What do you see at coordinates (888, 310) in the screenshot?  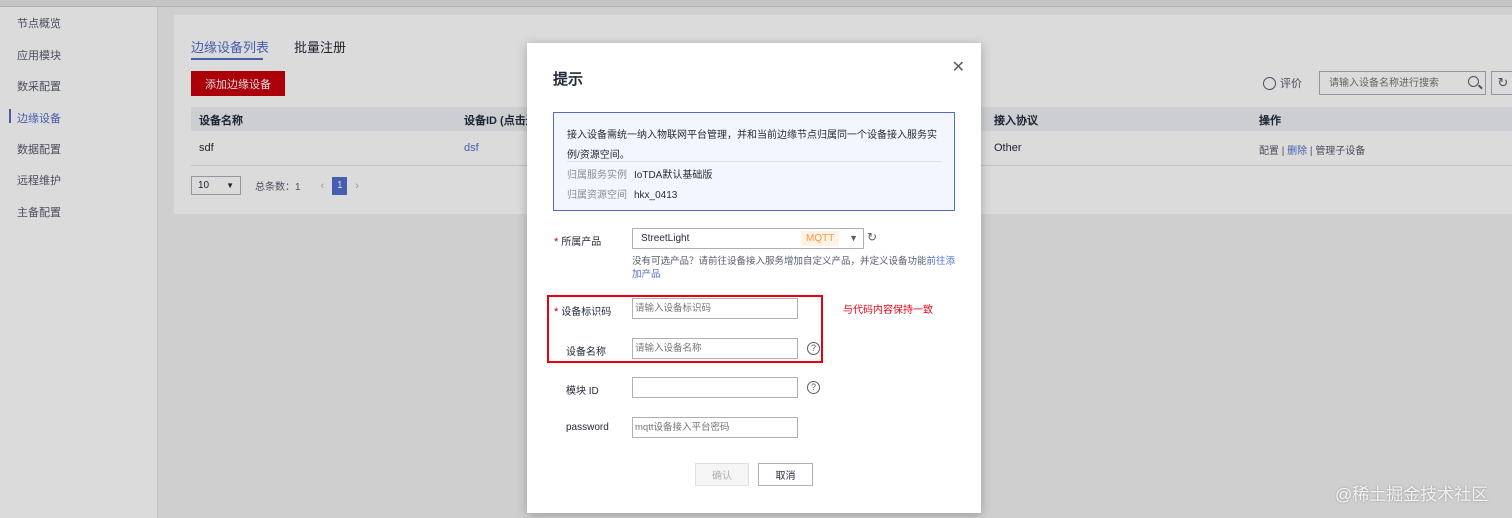 I see `annotation-note: 与代码内容保持一致` at bounding box center [888, 310].